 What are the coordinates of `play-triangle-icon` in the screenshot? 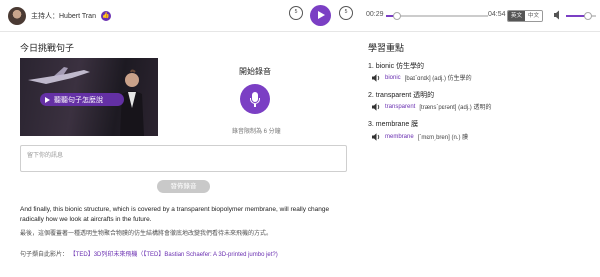 It's located at (47, 99).